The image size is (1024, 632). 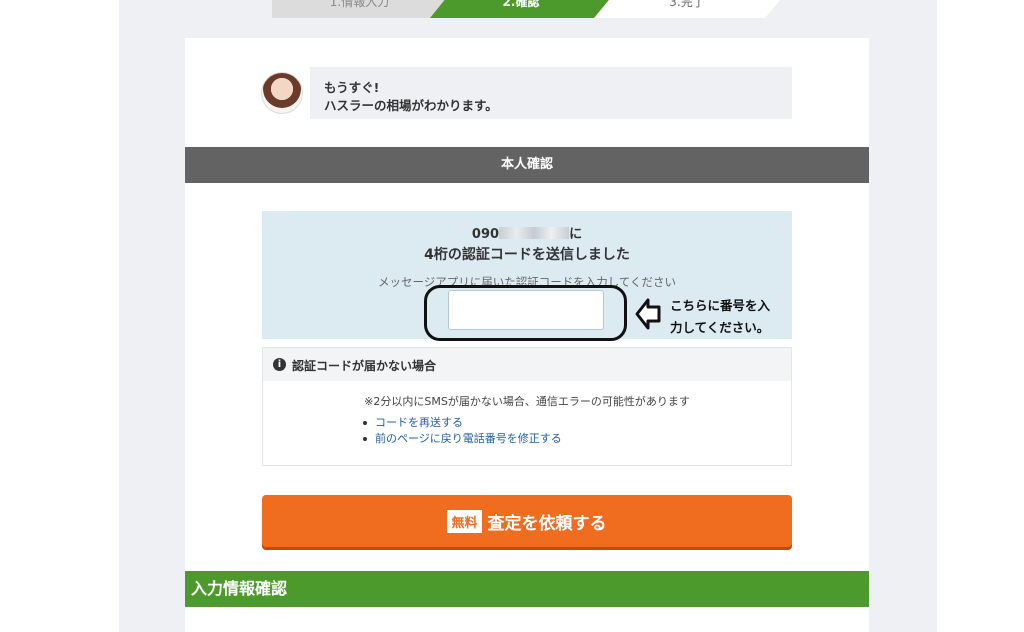 I want to click on step-confirm: 2.確認, so click(x=521, y=9).